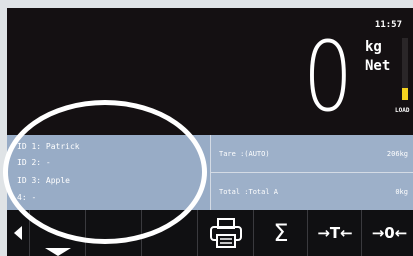 Image resolution: width=413 pixels, height=256 pixels. Describe the element at coordinates (389, 233) in the screenshot. I see `zero-icon: →0←` at that location.